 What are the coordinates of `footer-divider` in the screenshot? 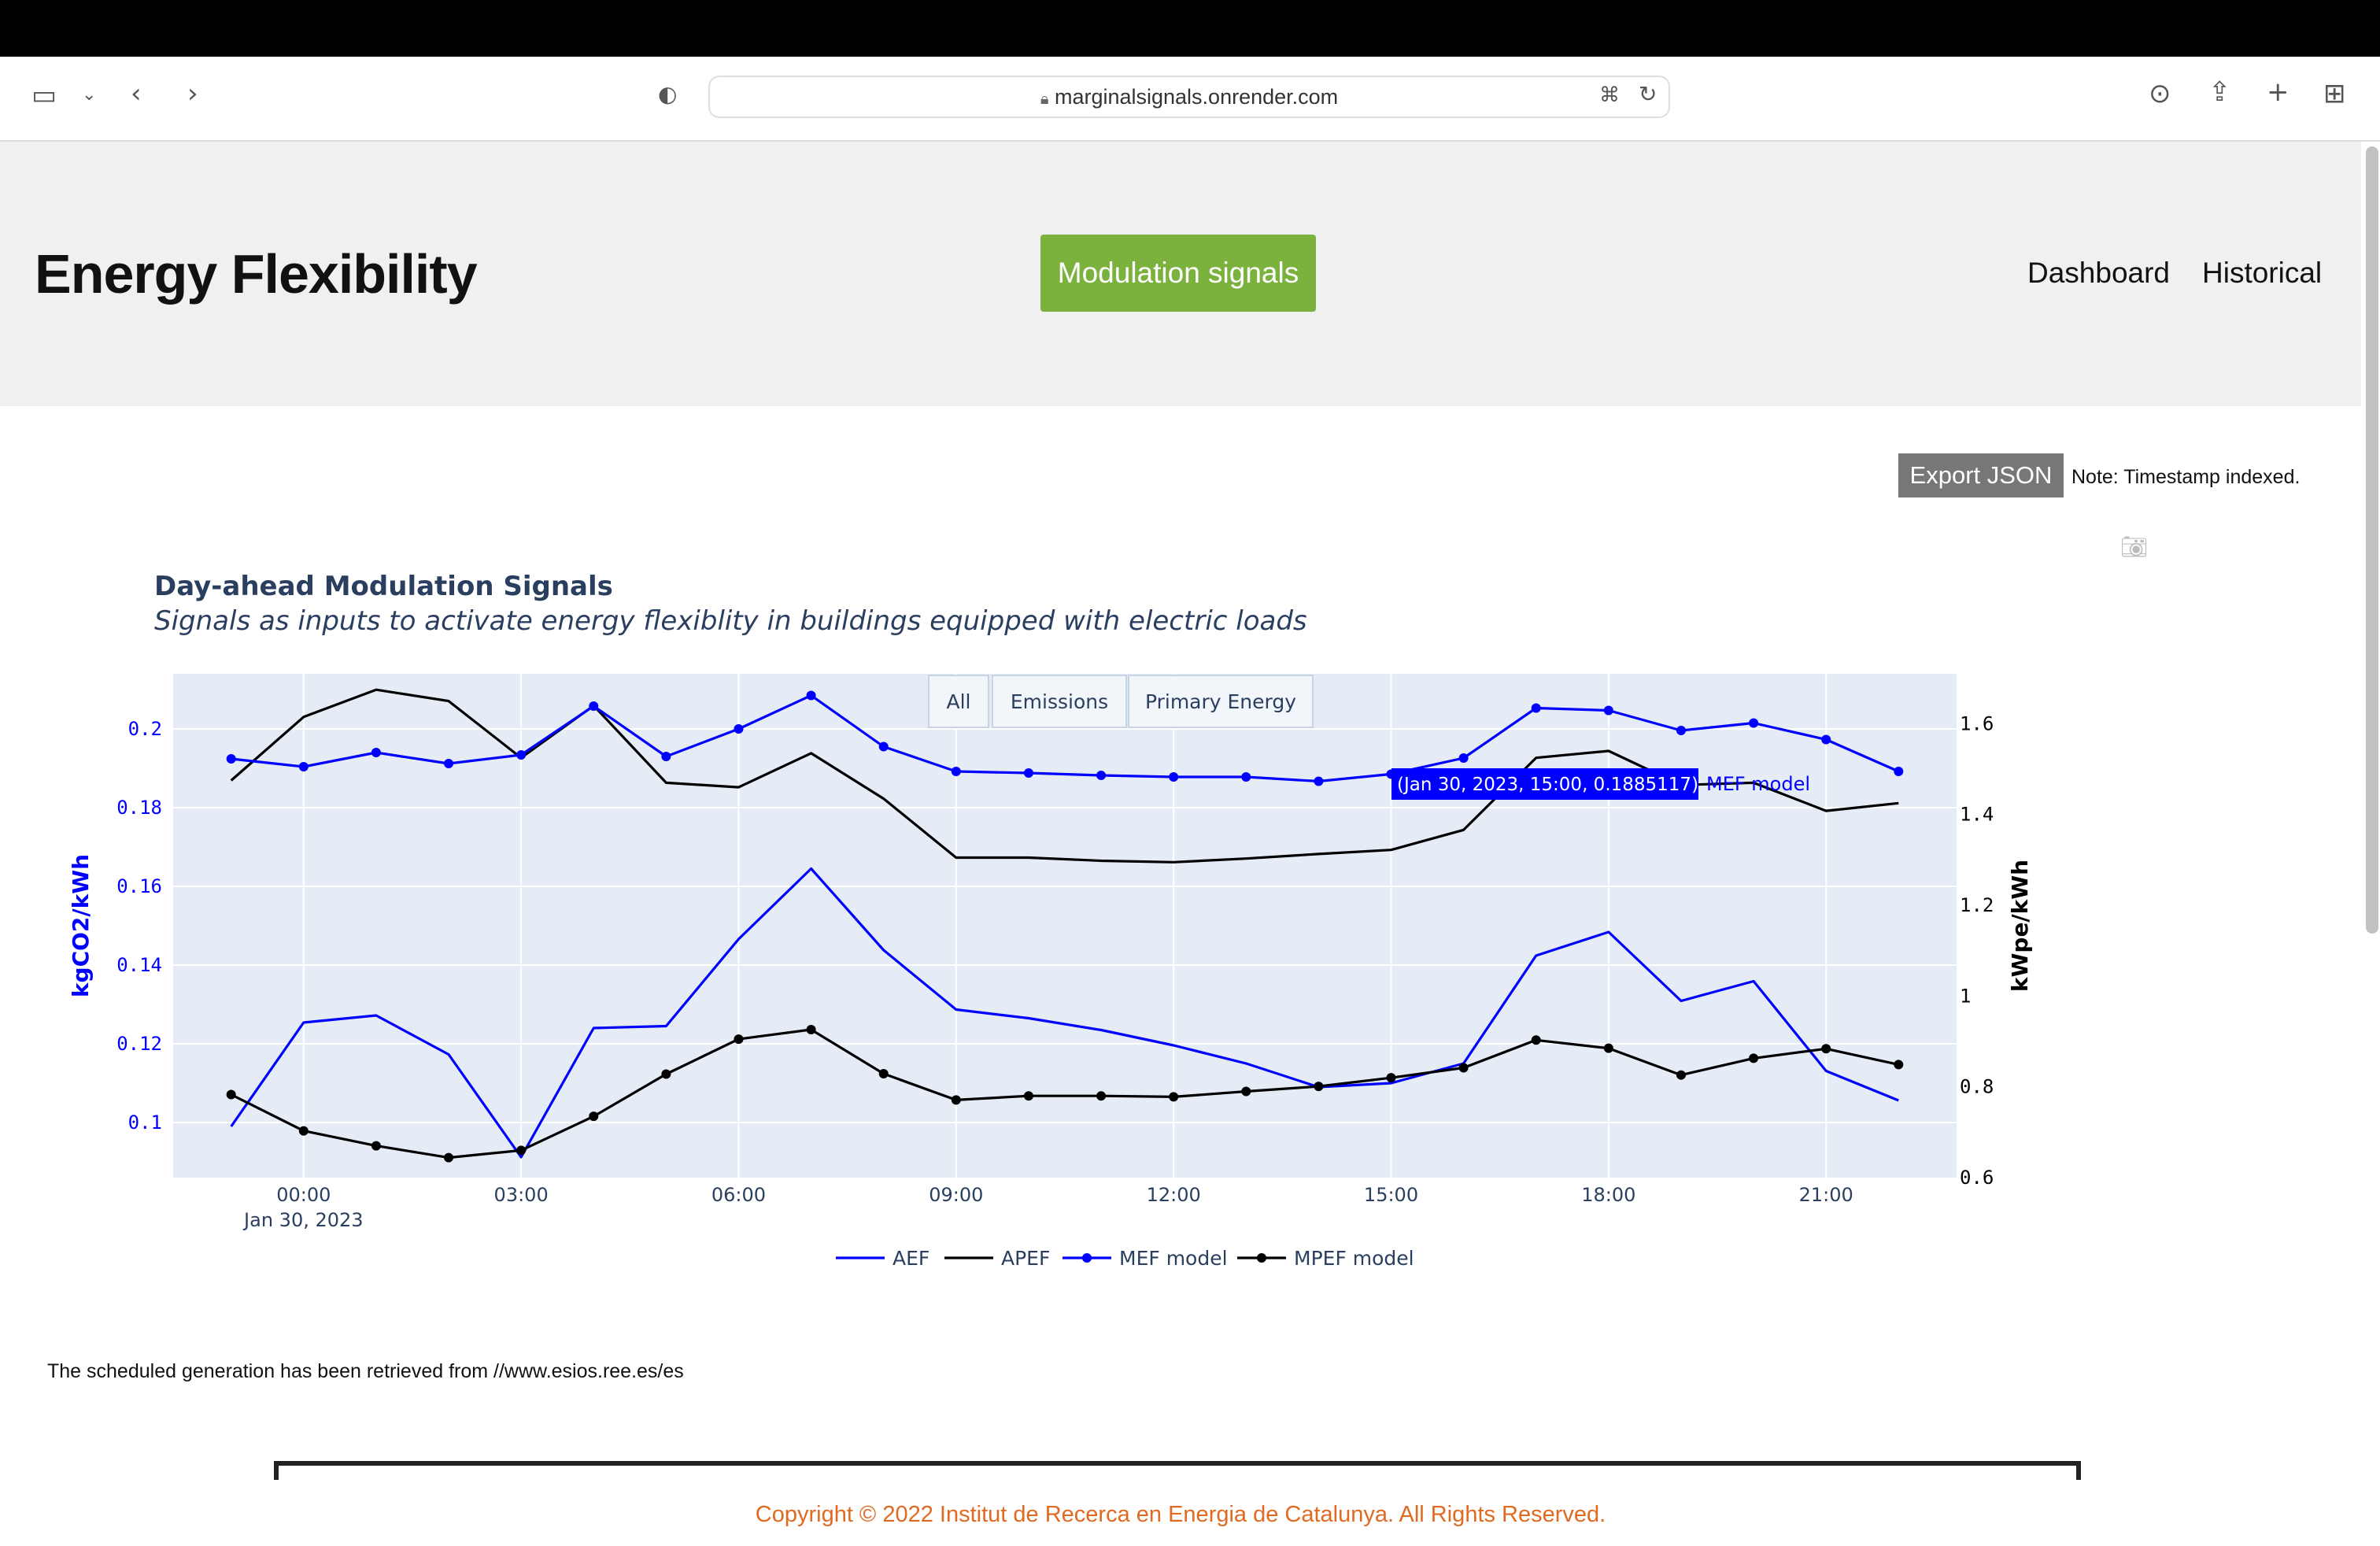 It's located at (1177, 1470).